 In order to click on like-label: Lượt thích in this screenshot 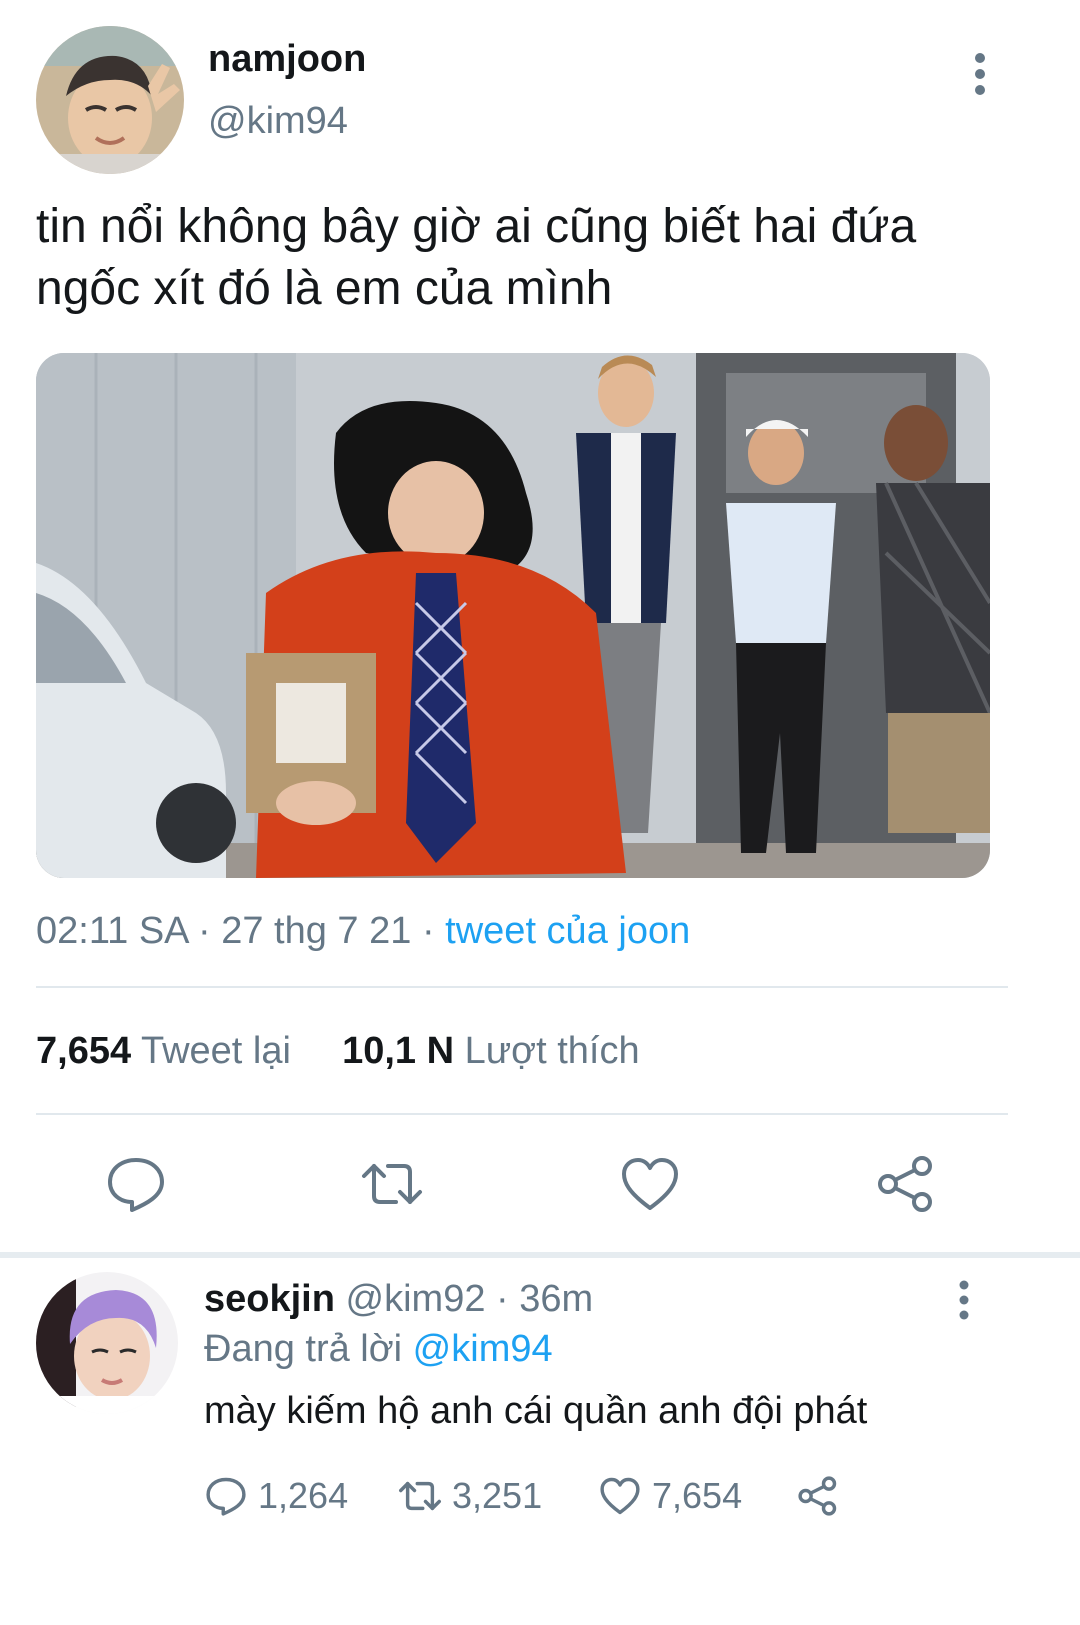, I will do `click(552, 1051)`.